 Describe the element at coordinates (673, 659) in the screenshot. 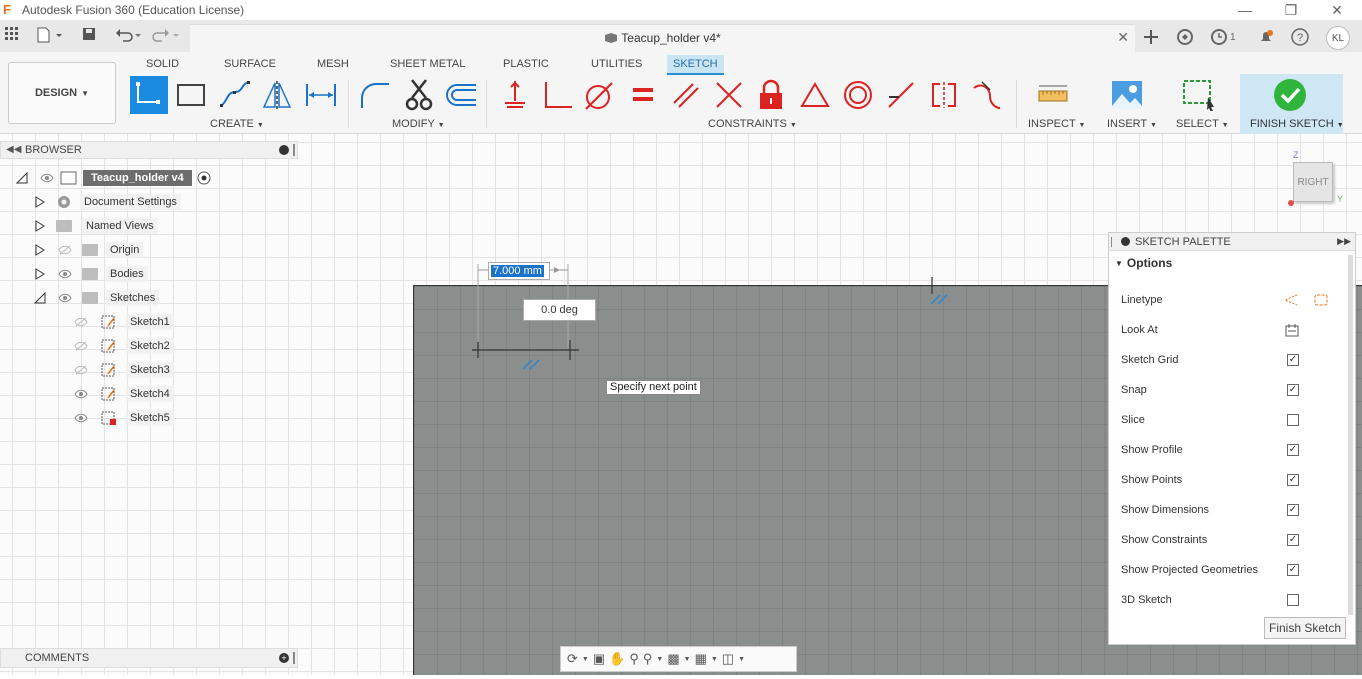

I see `display-settings-icon: ▩` at that location.